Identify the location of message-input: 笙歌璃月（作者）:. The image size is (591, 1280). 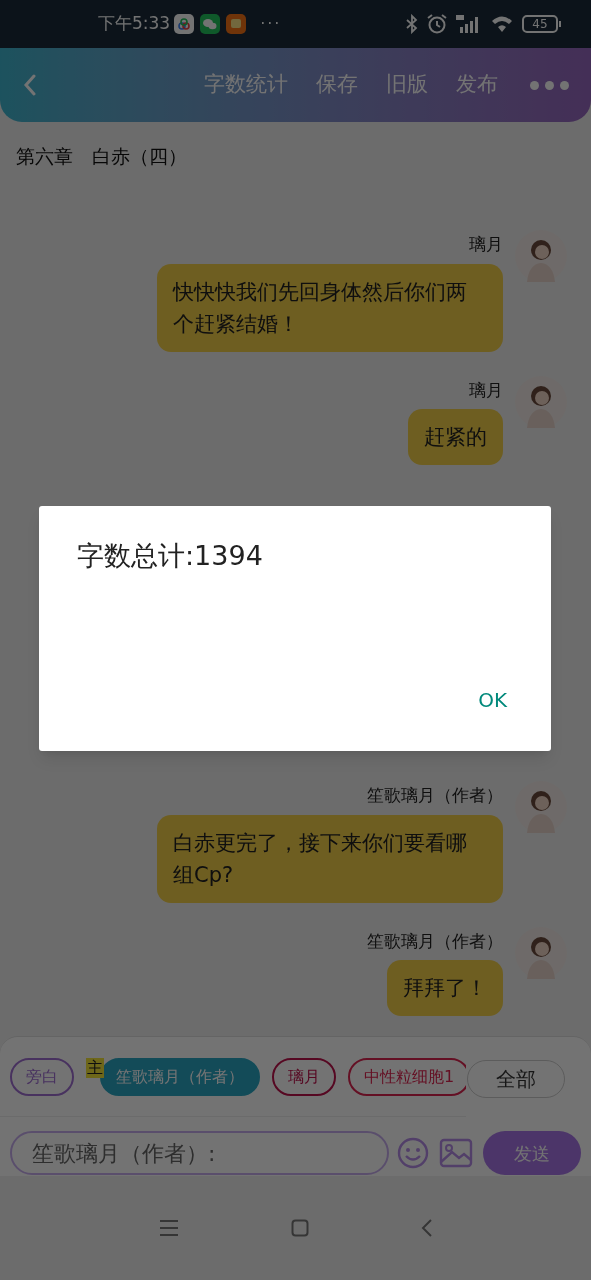
(200, 1153).